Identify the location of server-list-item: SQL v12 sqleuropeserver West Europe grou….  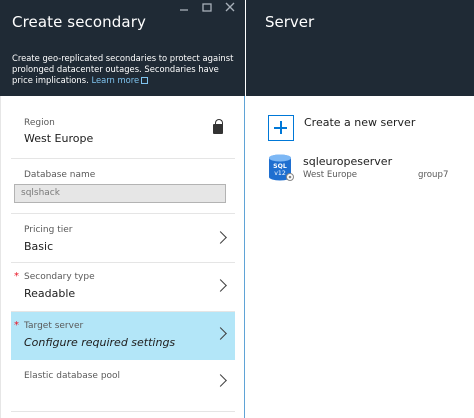
(368, 168).